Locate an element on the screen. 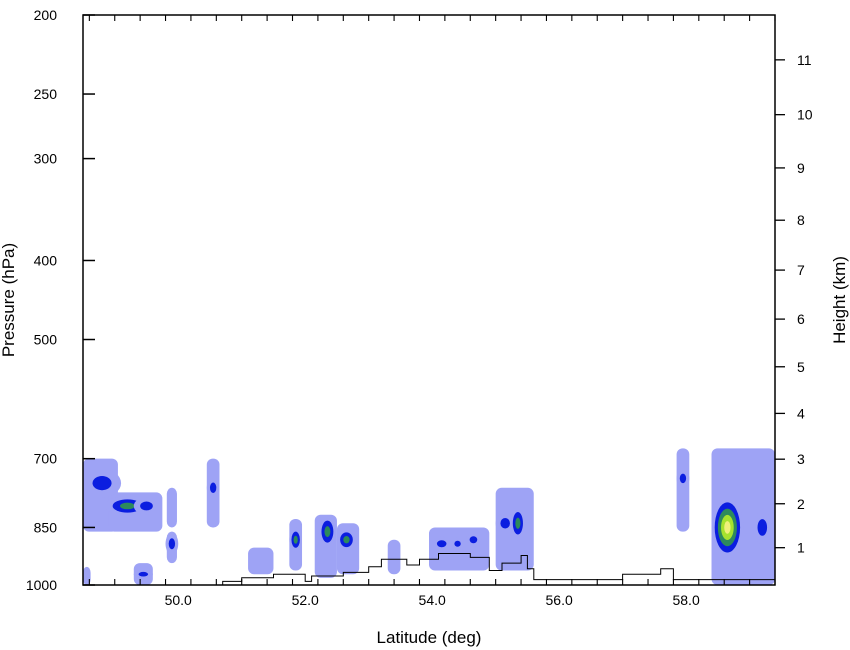 The width and height of the screenshot is (850, 650). right-tick-label: 11 is located at coordinates (804, 60).